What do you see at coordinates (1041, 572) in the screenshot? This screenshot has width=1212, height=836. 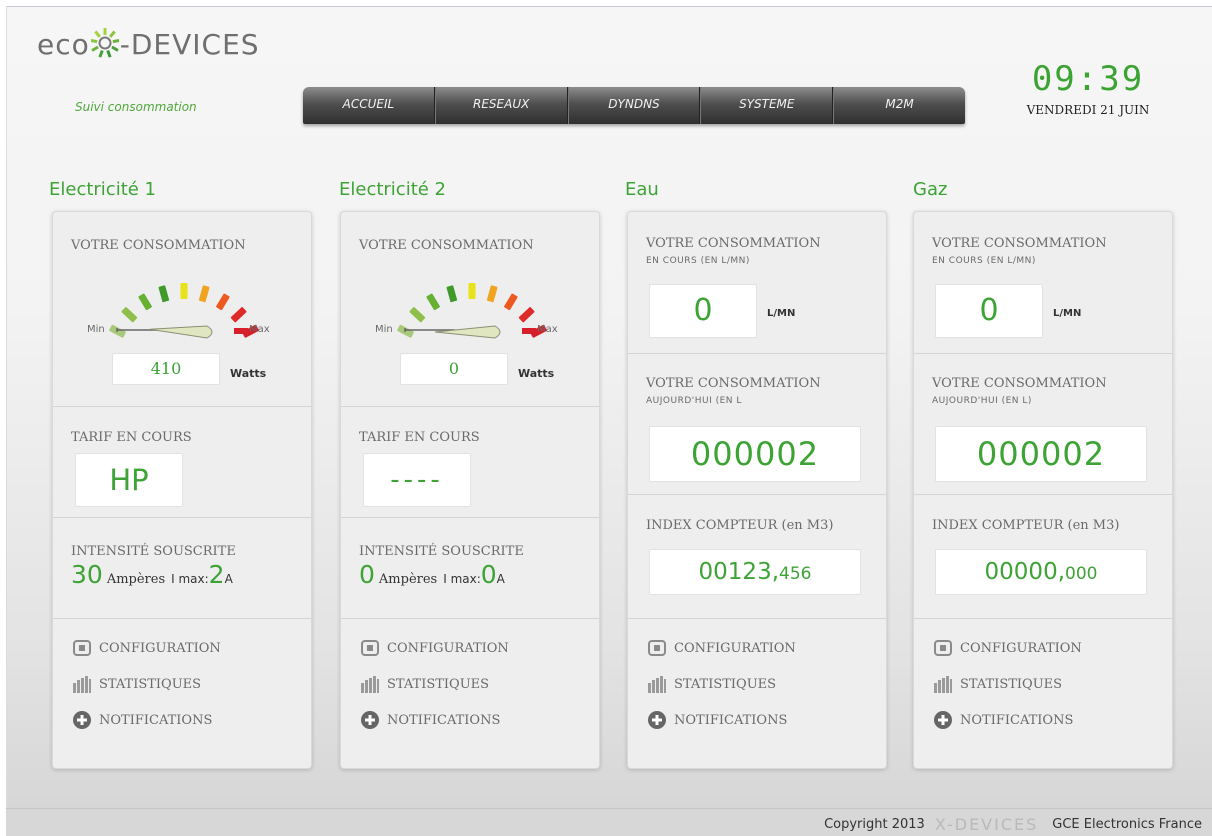 I see `index-value: 00000,000` at bounding box center [1041, 572].